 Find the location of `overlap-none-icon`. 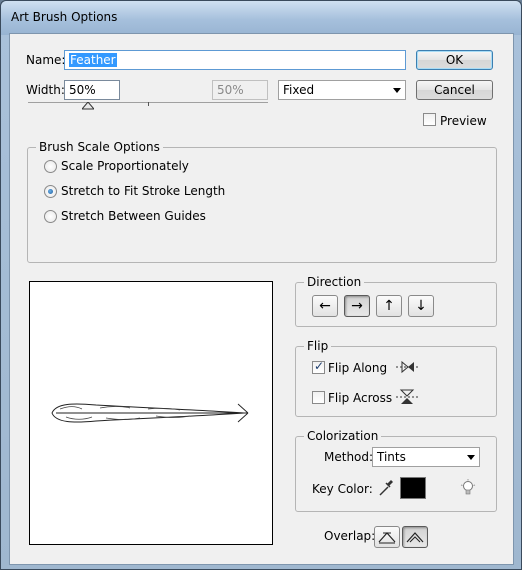

overlap-none-icon is located at coordinates (415, 537).